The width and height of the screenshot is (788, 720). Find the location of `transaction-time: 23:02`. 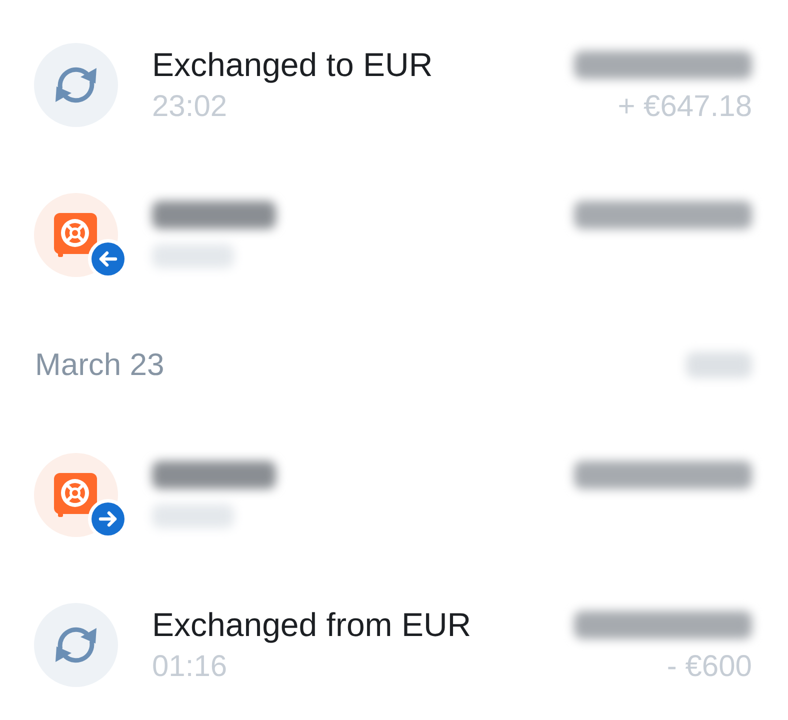

transaction-time: 23:02 is located at coordinates (190, 106).